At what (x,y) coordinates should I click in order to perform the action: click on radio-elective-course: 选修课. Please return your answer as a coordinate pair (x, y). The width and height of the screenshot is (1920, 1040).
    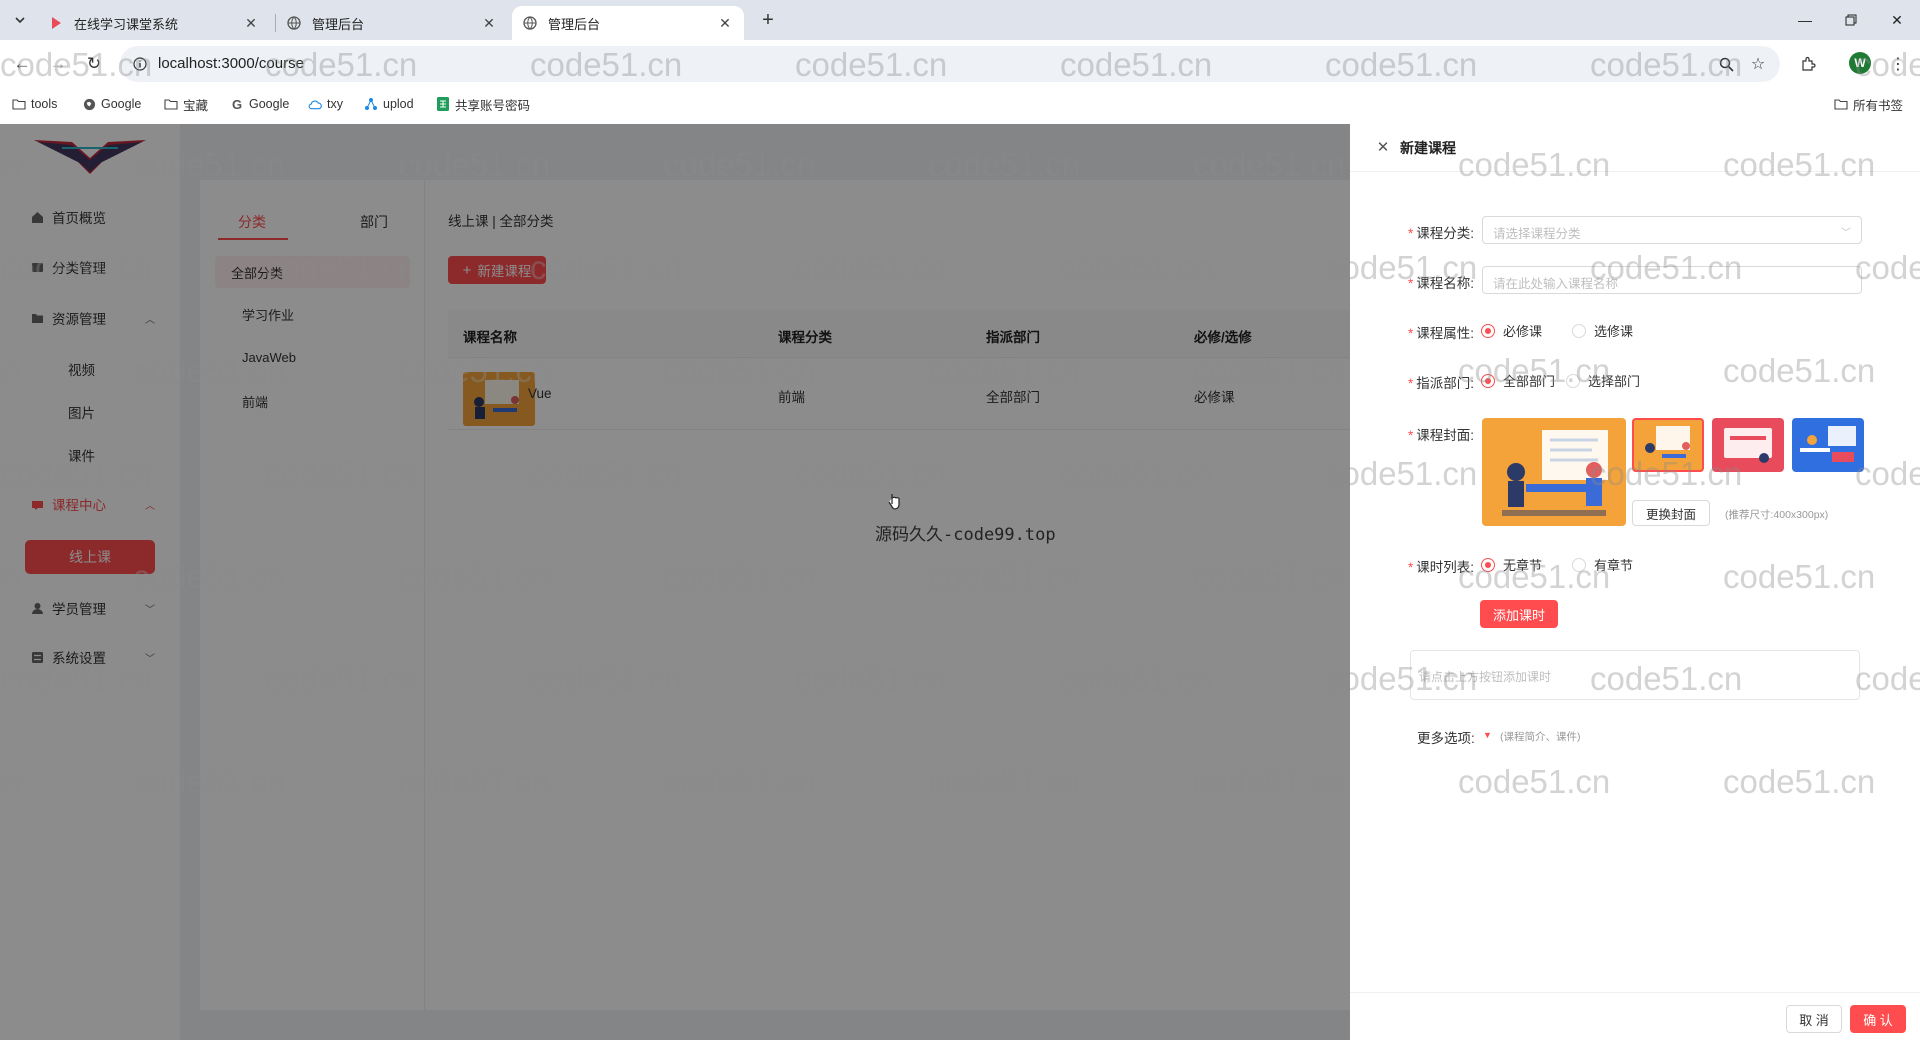
    Looking at the image, I should click on (1602, 330).